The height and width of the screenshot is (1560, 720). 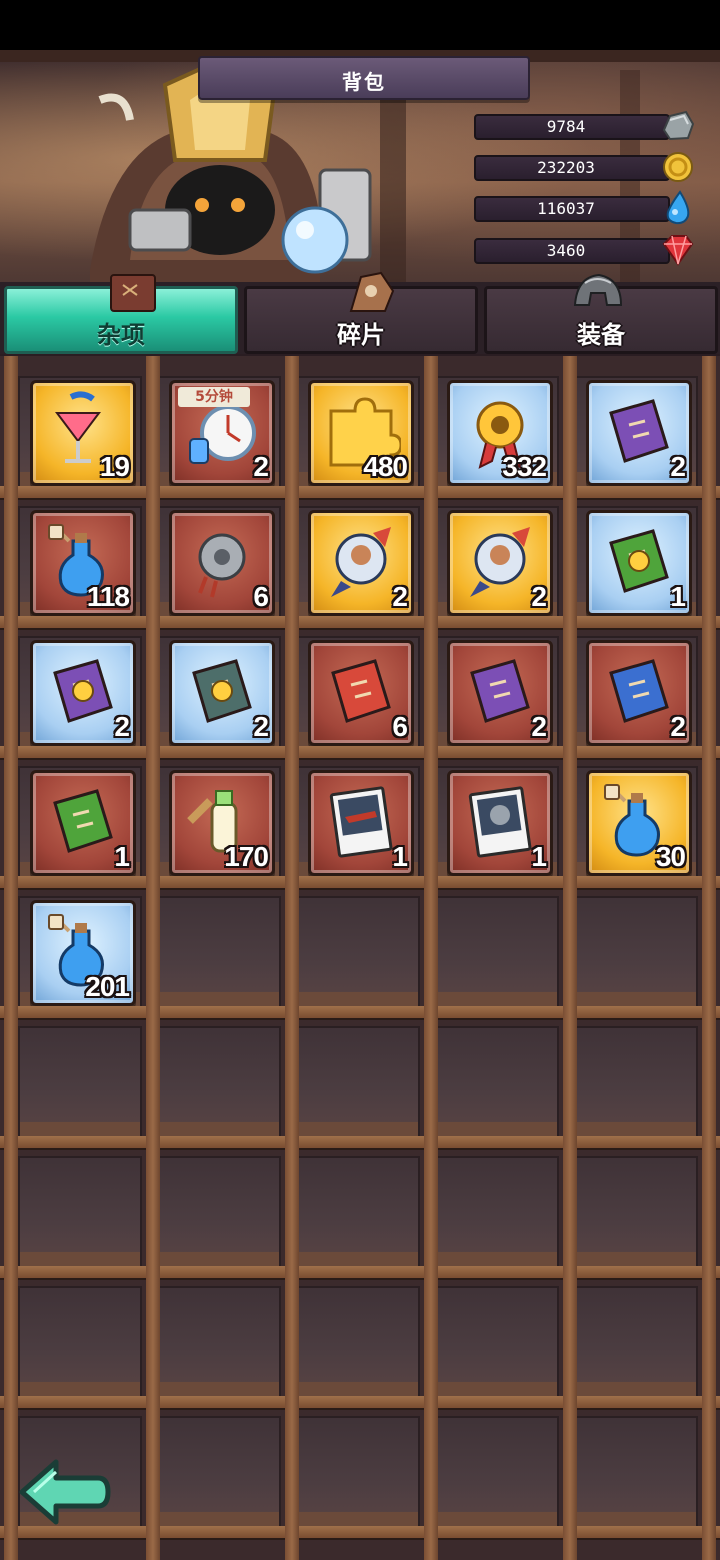 I want to click on inventory-slot: 332, so click(x=497, y=432).